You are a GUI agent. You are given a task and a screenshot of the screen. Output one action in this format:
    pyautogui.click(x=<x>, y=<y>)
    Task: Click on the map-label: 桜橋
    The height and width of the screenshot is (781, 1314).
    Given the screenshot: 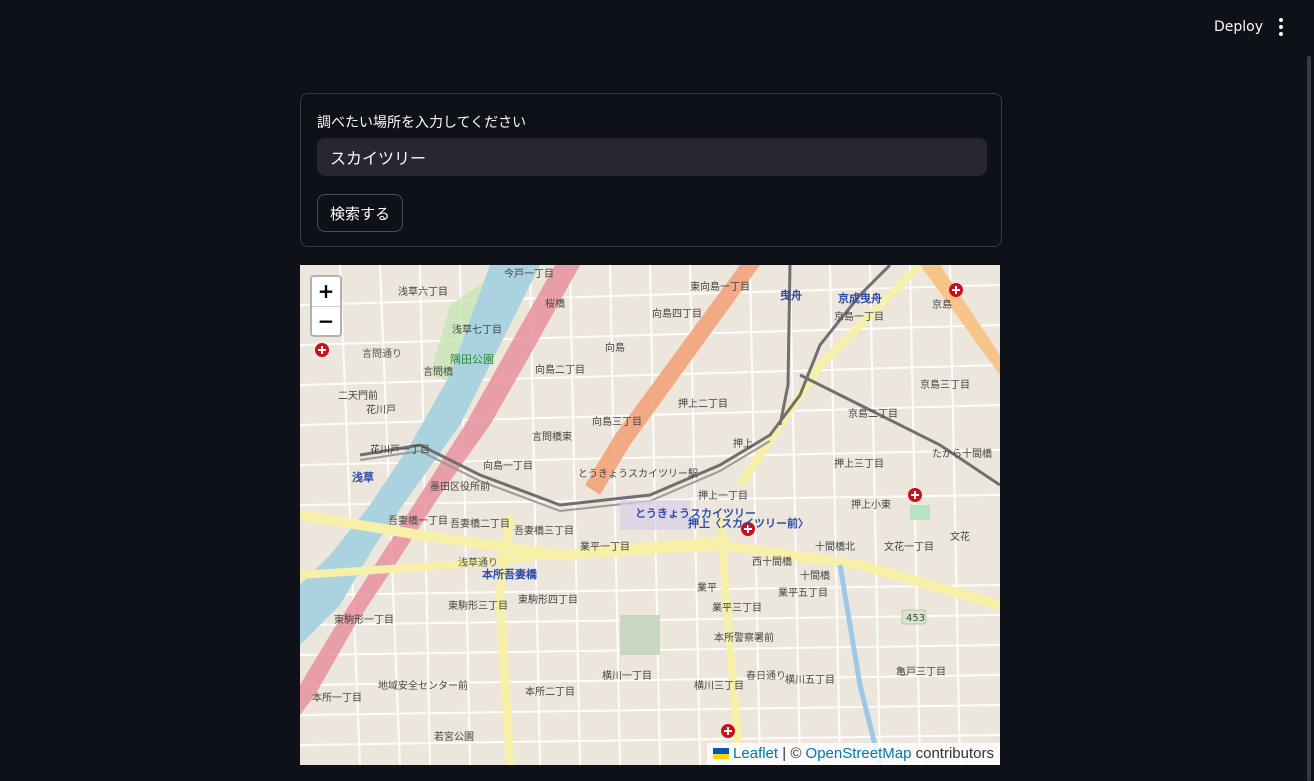 What is the action you would take?
    pyautogui.click(x=555, y=303)
    